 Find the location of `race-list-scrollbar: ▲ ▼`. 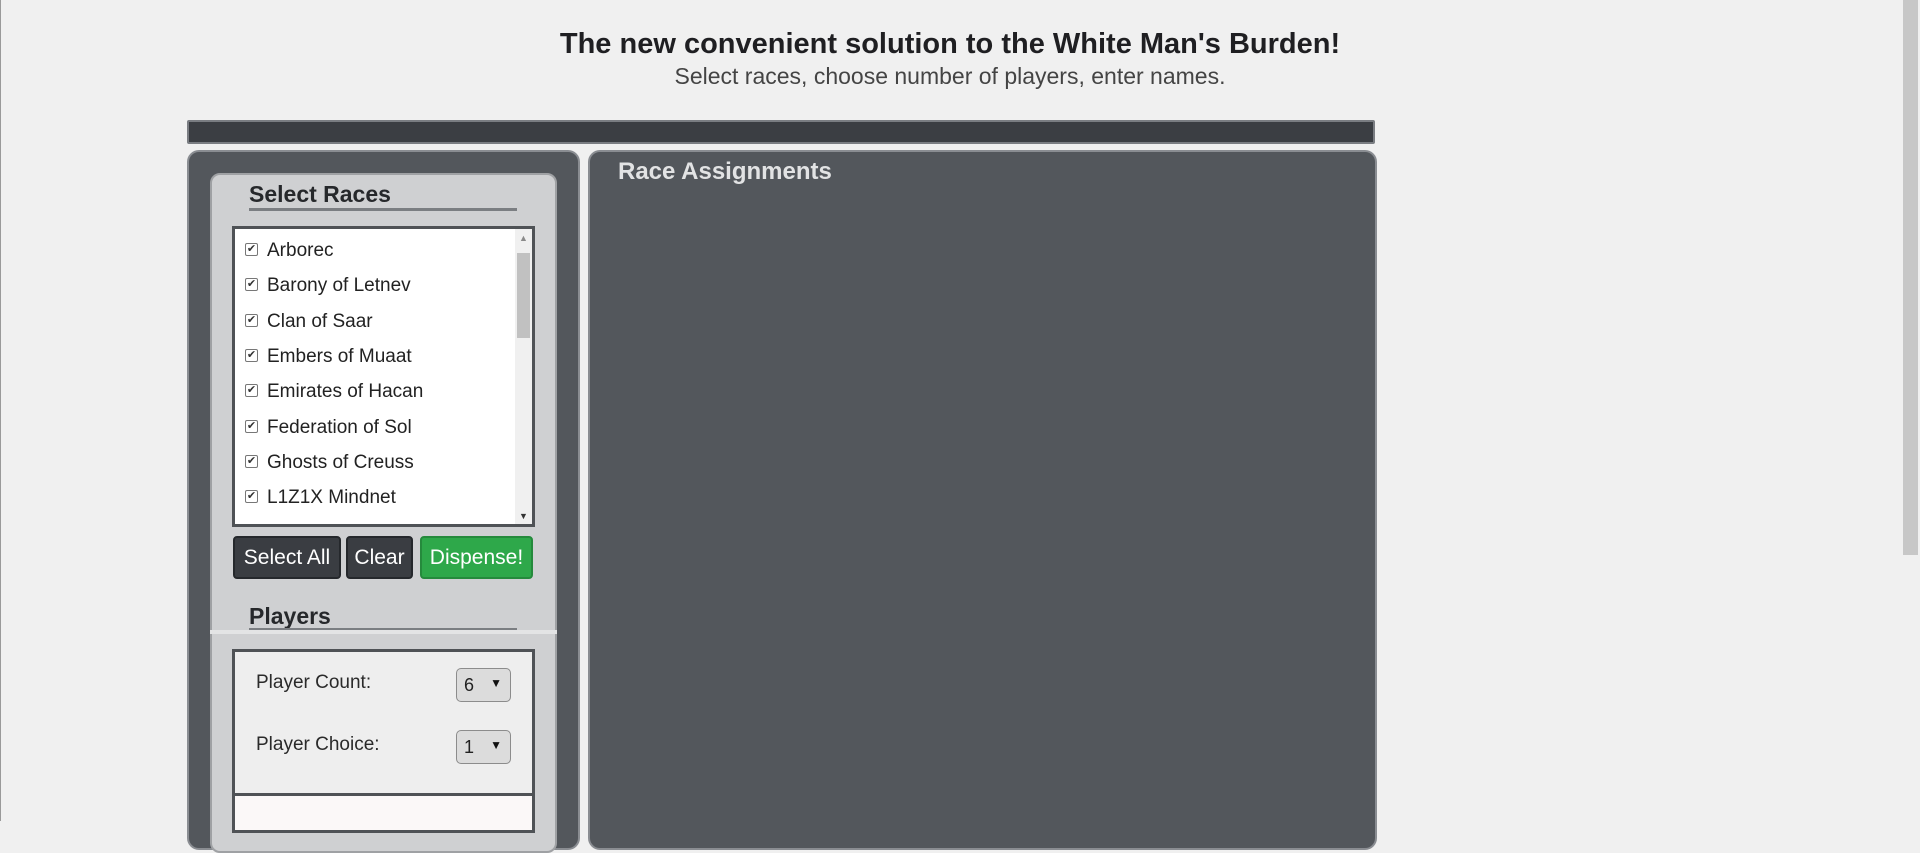

race-list-scrollbar: ▲ ▼ is located at coordinates (523, 376).